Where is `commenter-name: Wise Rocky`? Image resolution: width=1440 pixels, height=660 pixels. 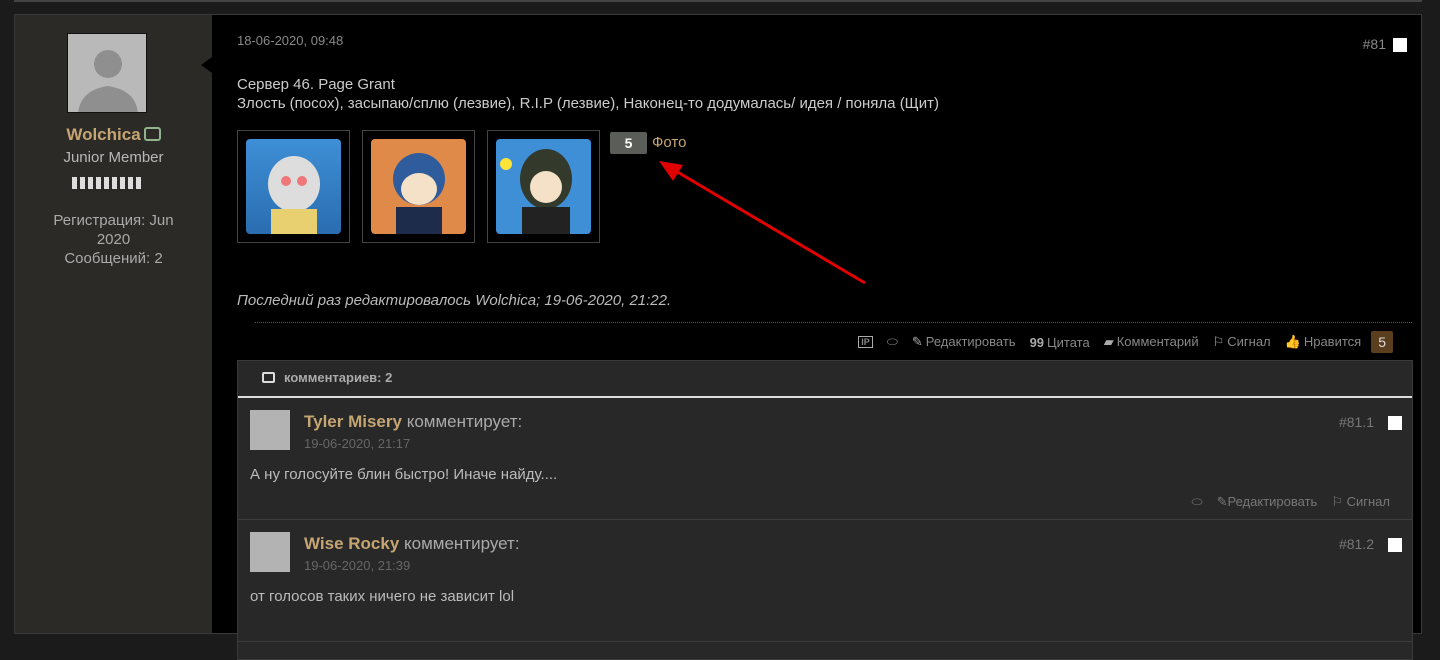
commenter-name: Wise Rocky is located at coordinates (351, 543).